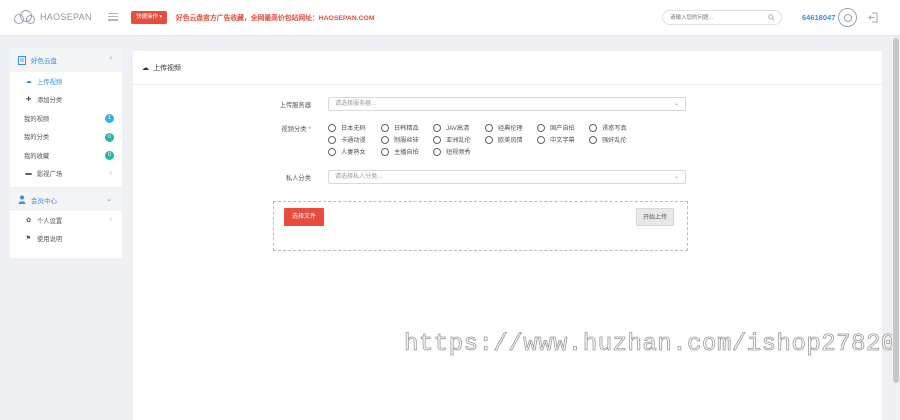  Describe the element at coordinates (507, 177) in the screenshot. I see `private-category-select: 请选择私人分类... ⌄` at that location.